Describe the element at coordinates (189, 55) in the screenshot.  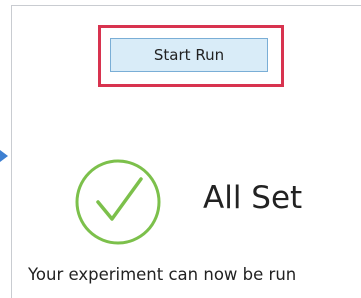
I see `start-run-button: Start Run` at that location.